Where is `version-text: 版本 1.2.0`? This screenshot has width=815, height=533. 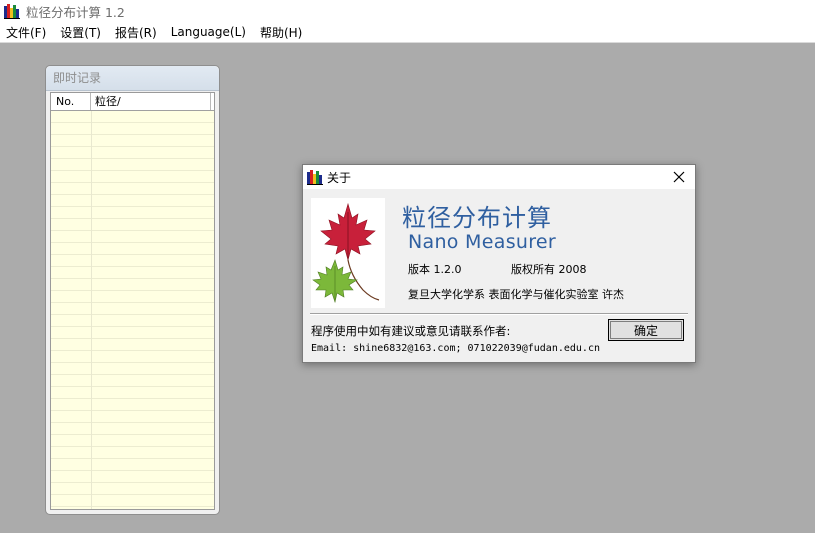
version-text: 版本 1.2.0 is located at coordinates (435, 269).